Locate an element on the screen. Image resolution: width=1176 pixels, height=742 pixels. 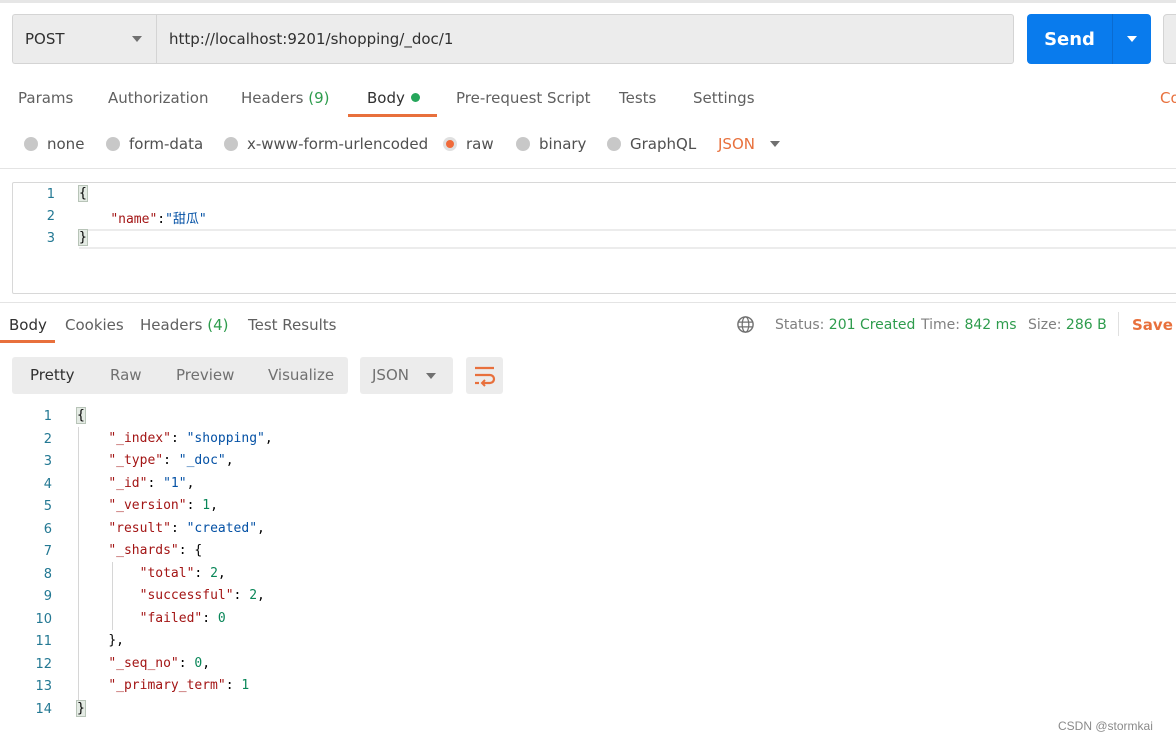
line-number: 4 is located at coordinates (47, 484).